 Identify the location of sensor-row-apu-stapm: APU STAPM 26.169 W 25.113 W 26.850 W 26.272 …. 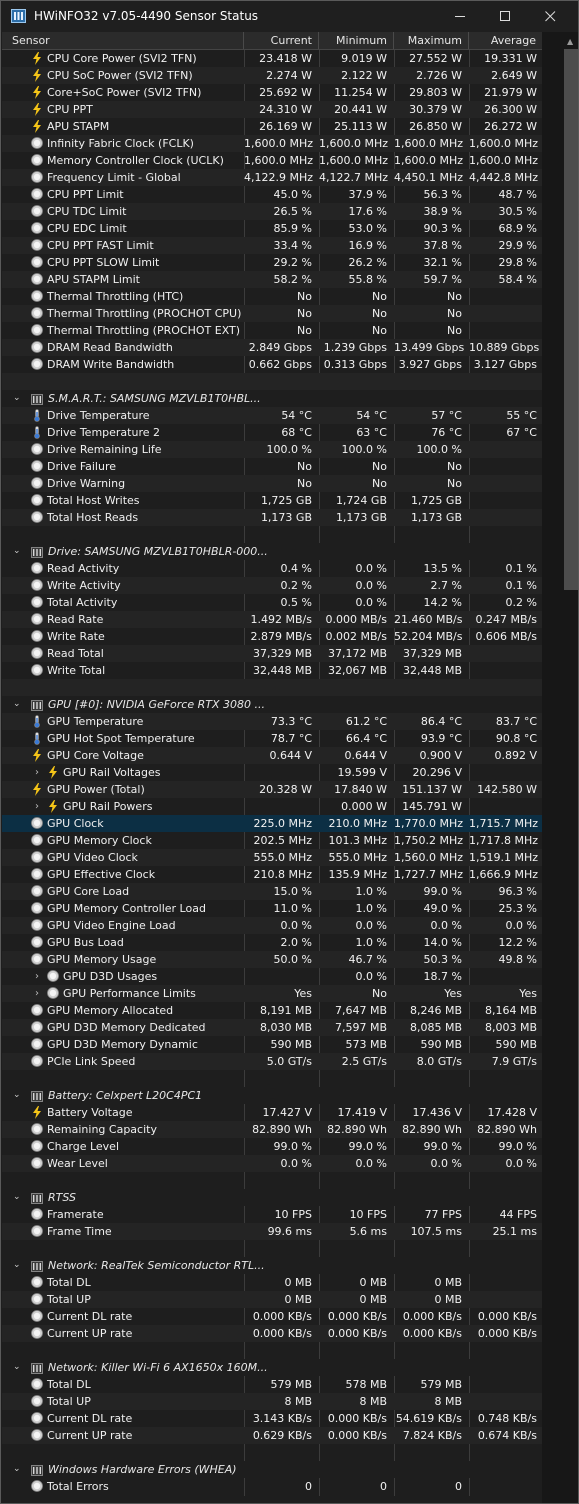
(272, 126).